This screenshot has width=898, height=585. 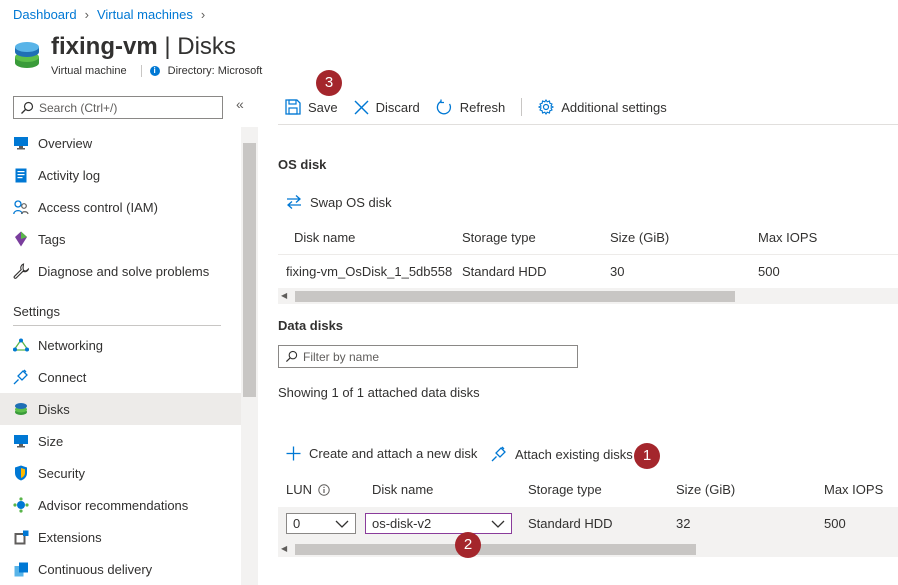 What do you see at coordinates (683, 523) in the screenshot?
I see `data-disk-size: 32` at bounding box center [683, 523].